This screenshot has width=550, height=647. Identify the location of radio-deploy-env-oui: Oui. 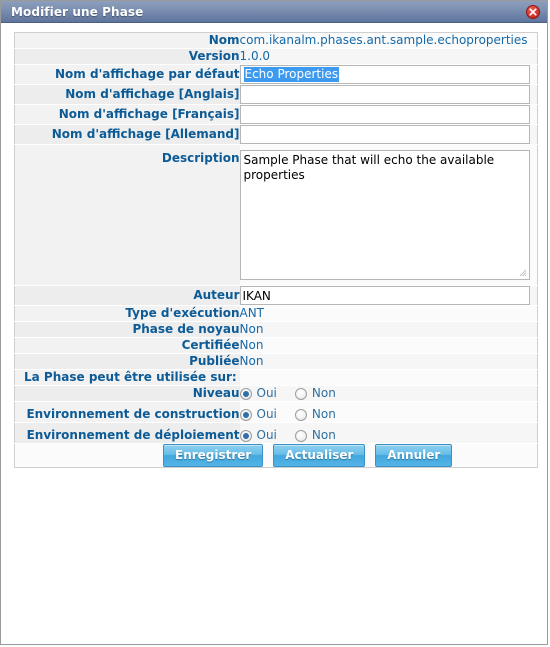
(258, 435).